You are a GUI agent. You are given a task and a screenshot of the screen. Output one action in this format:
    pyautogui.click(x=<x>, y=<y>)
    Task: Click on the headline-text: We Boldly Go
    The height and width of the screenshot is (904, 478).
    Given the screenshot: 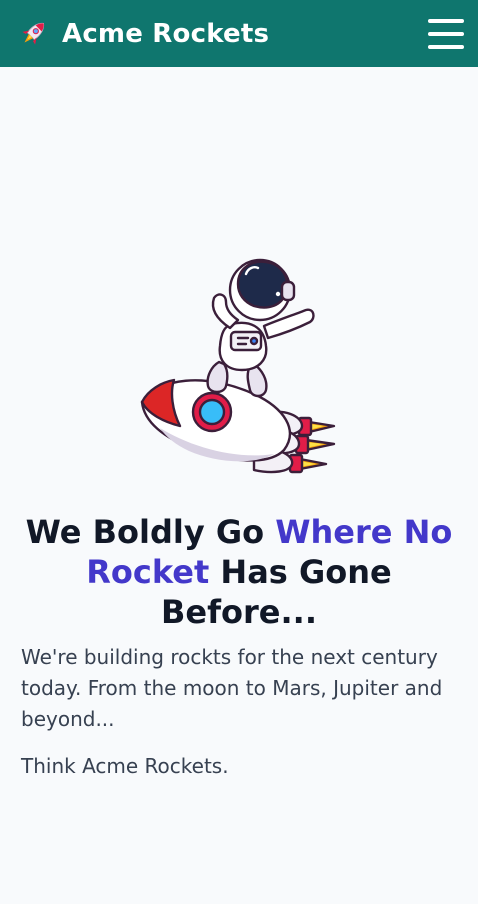 What is the action you would take?
    pyautogui.click(x=150, y=532)
    